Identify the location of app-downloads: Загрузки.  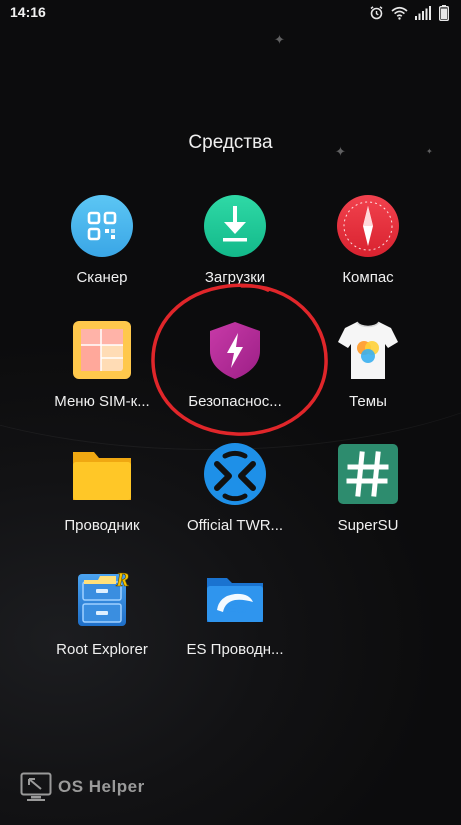
(235, 240).